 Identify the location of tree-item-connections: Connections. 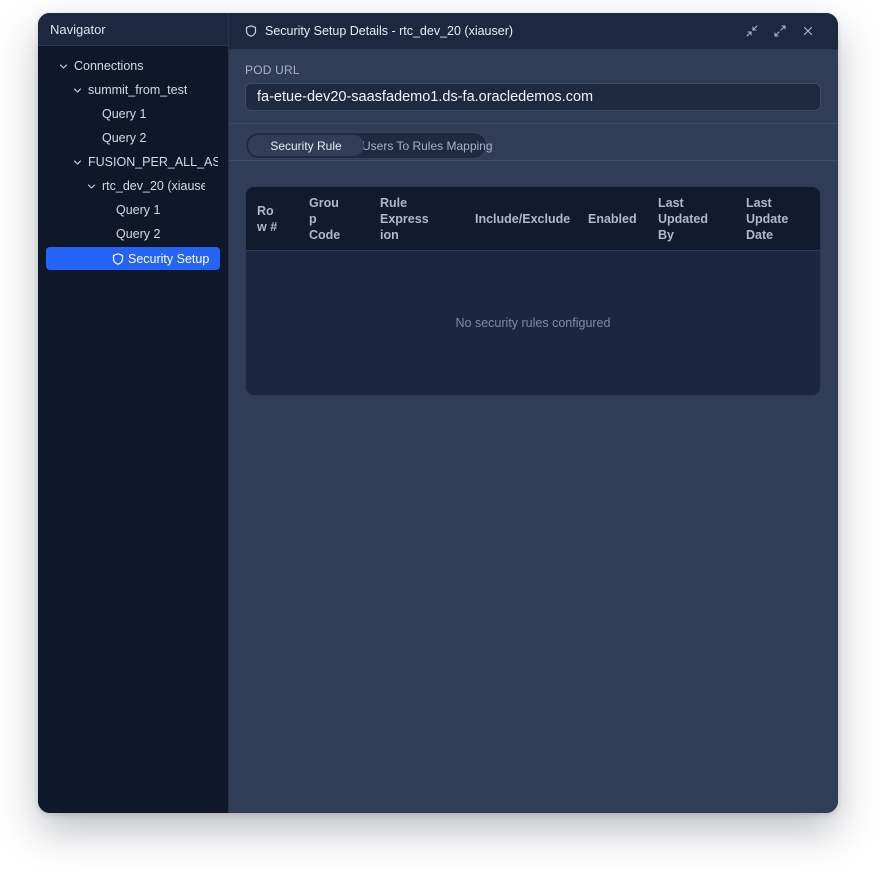
(133, 66).